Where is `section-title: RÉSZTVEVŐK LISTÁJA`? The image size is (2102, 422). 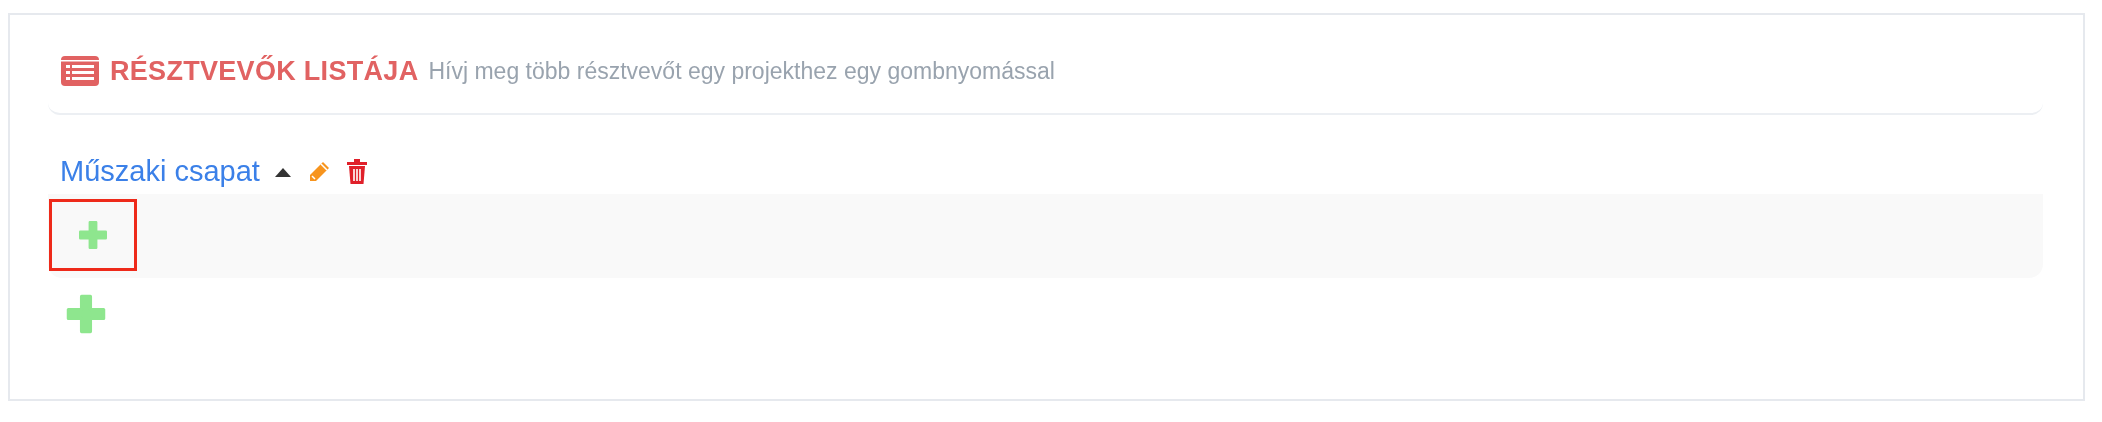
section-title: RÉSZTVEVŐK LISTÁJA is located at coordinates (264, 71).